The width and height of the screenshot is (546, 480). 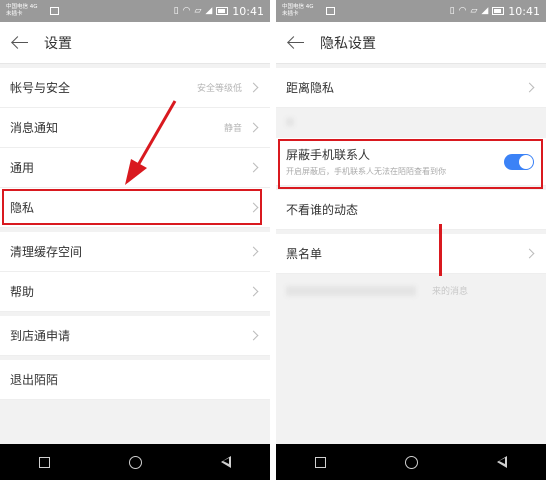 What do you see at coordinates (22, 292) in the screenshot?
I see `row-label: 帮助` at bounding box center [22, 292].